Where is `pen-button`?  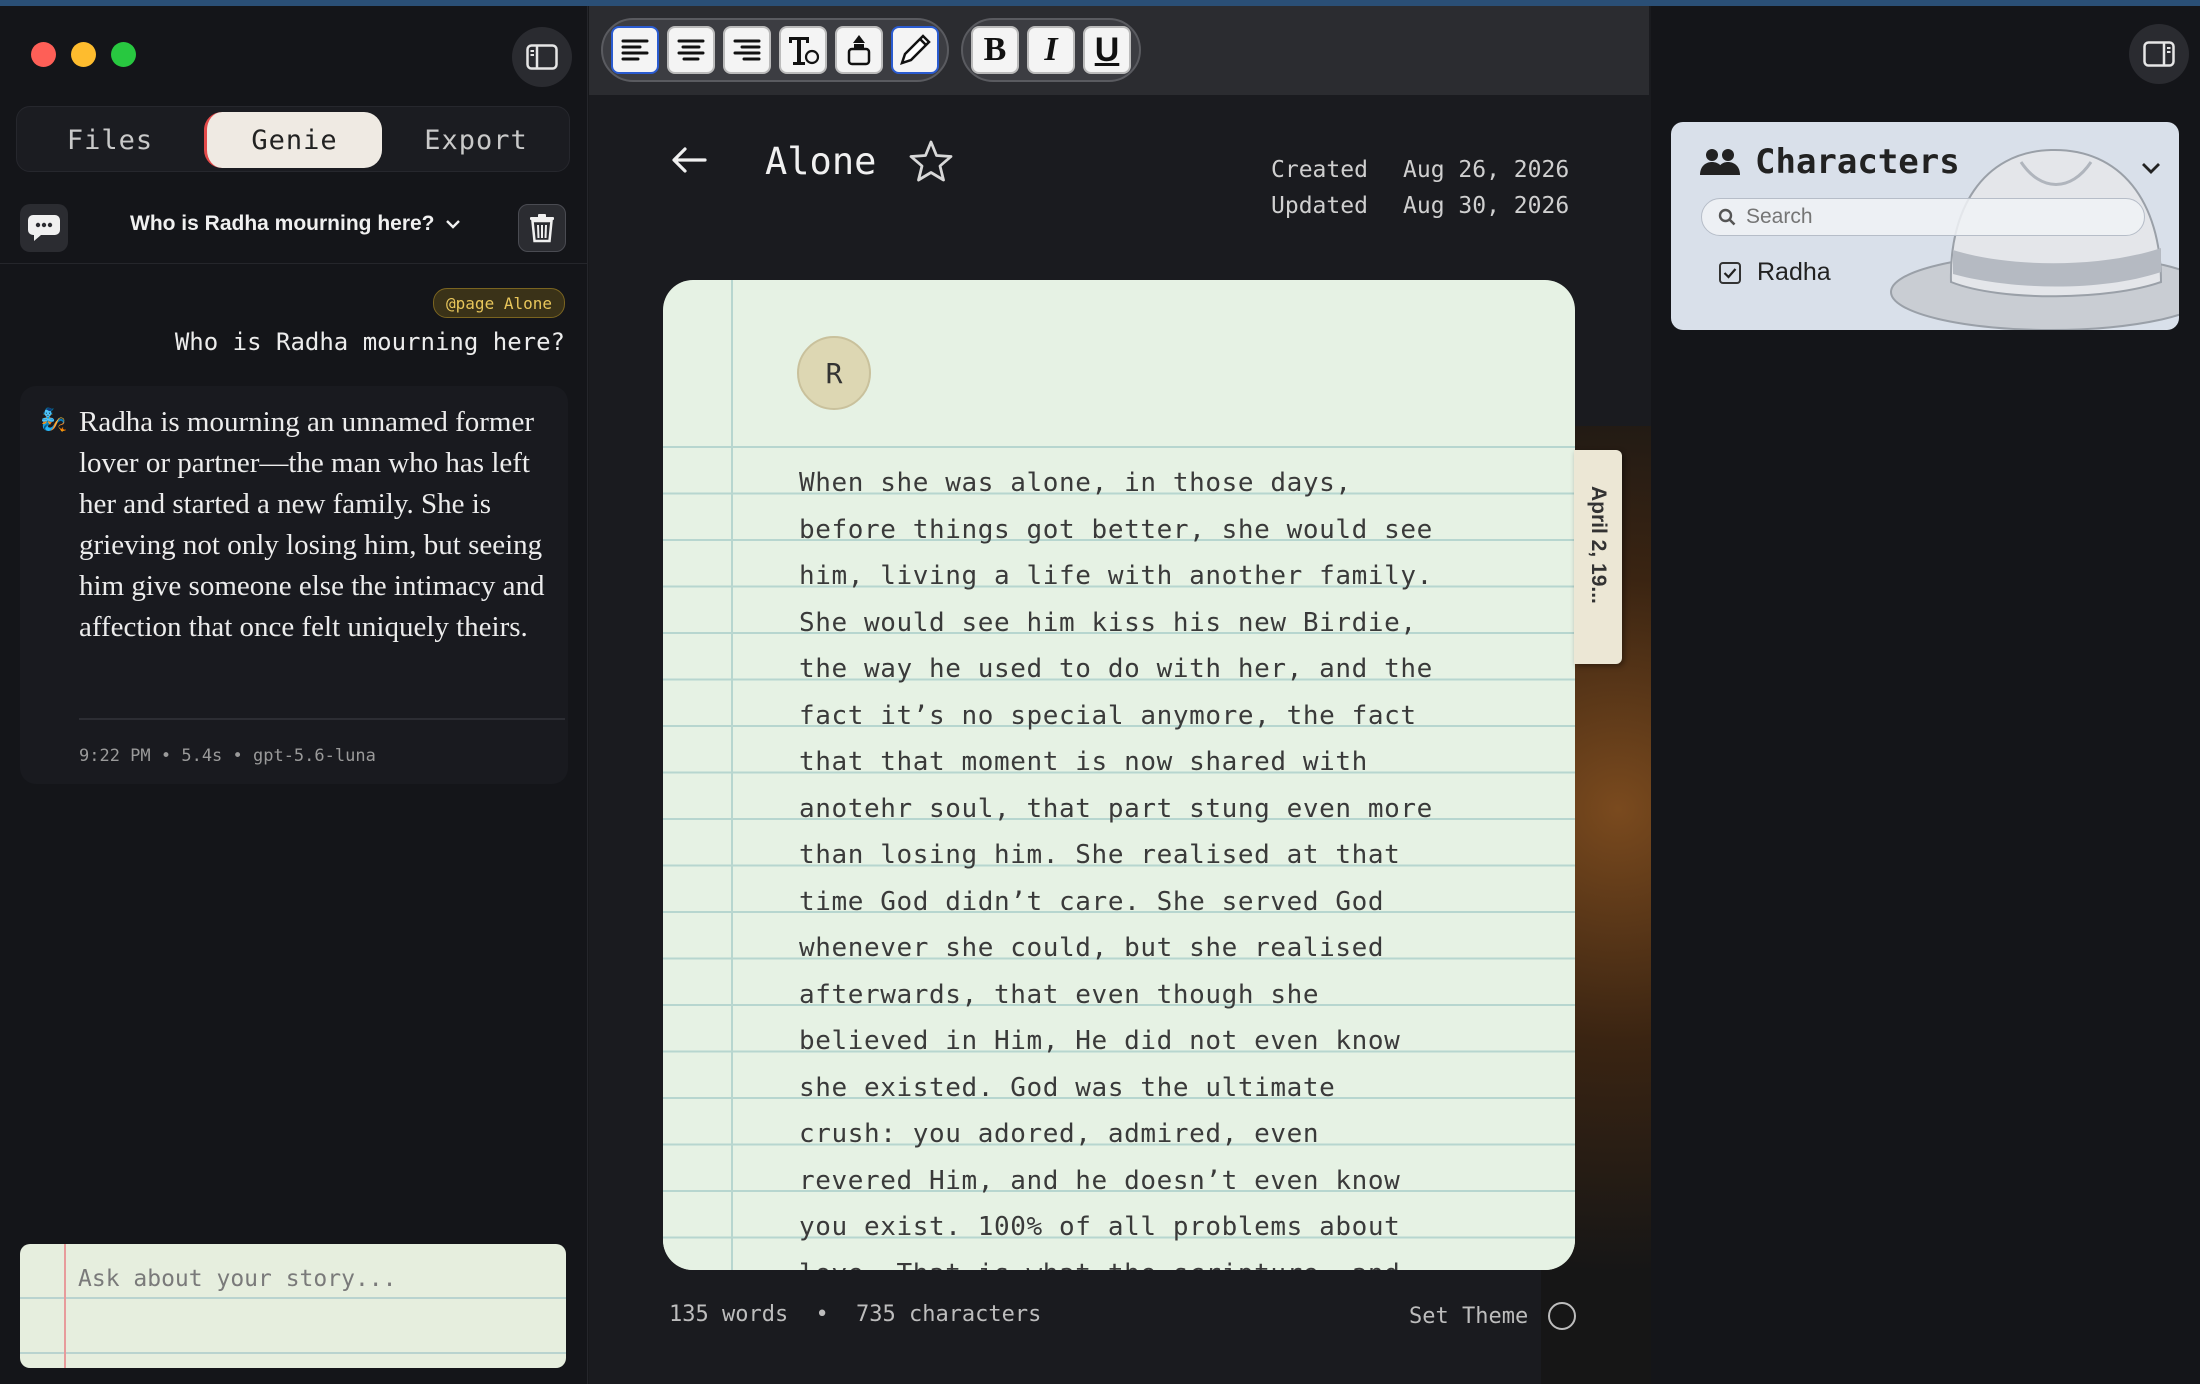 pen-button is located at coordinates (915, 50).